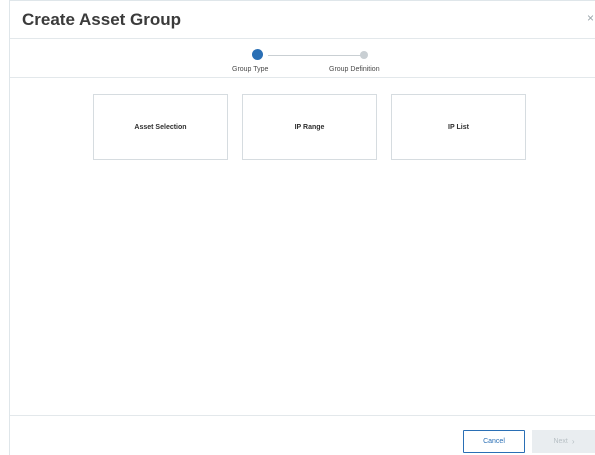 This screenshot has height=455, width=595. I want to click on step-connector, so click(315, 55).